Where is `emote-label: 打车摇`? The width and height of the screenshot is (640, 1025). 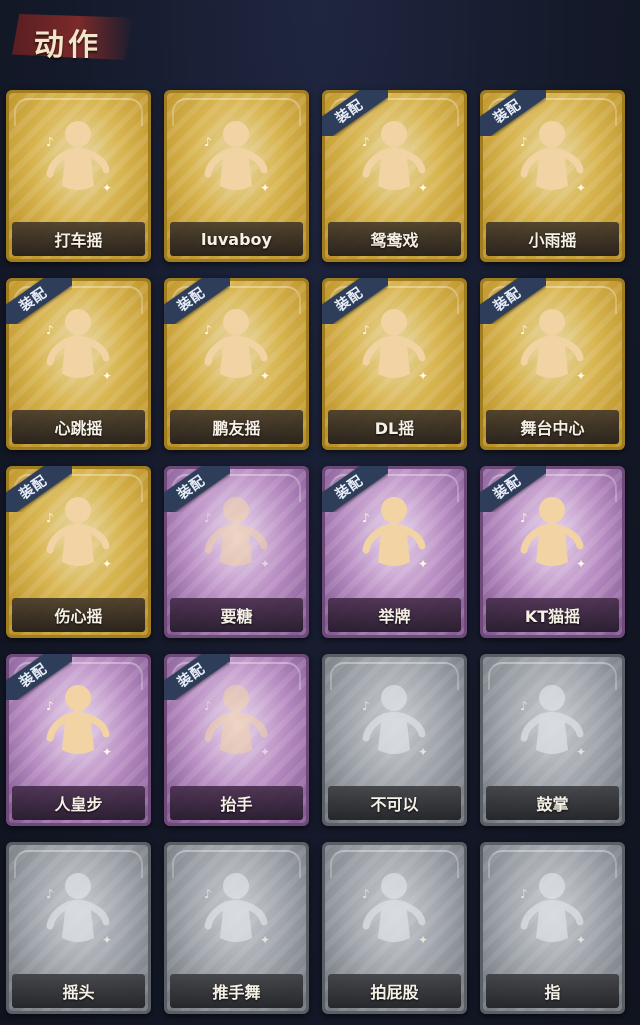
emote-label: 打车摇 is located at coordinates (78, 240).